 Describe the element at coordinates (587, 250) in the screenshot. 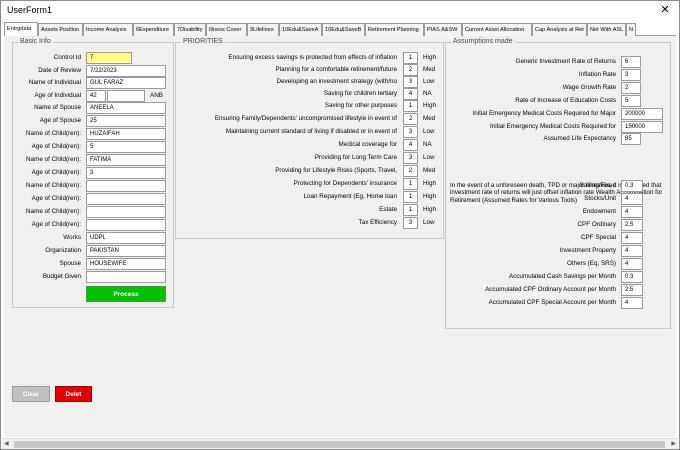

I see `rate-label-5: Investment Property` at that location.